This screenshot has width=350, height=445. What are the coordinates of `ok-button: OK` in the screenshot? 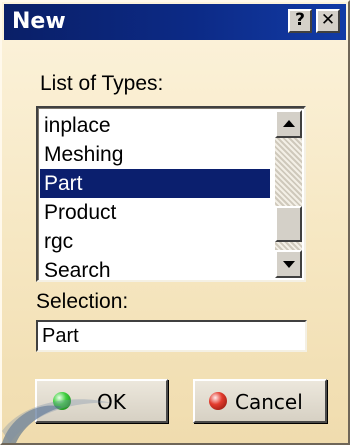 It's located at (101, 401).